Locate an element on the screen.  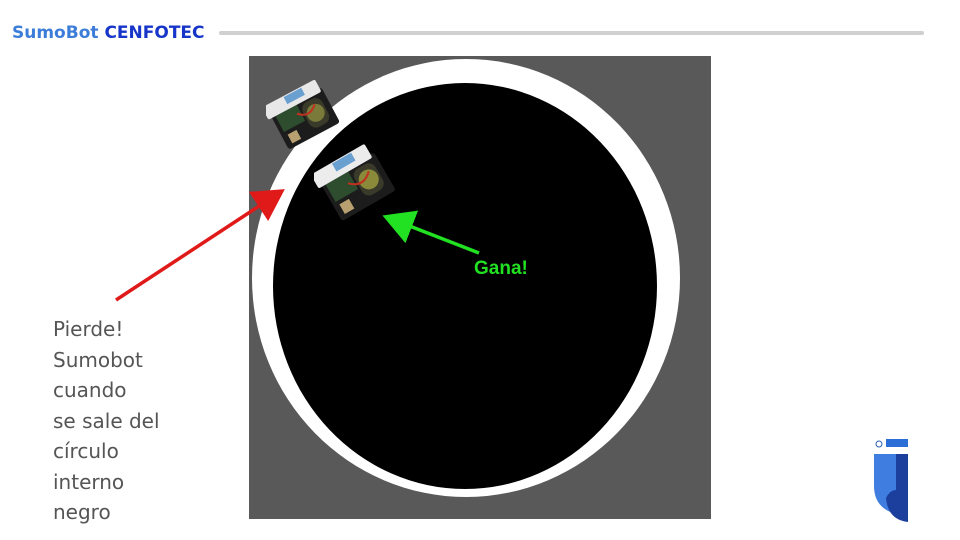
lose-line: círculo is located at coordinates (86, 451).